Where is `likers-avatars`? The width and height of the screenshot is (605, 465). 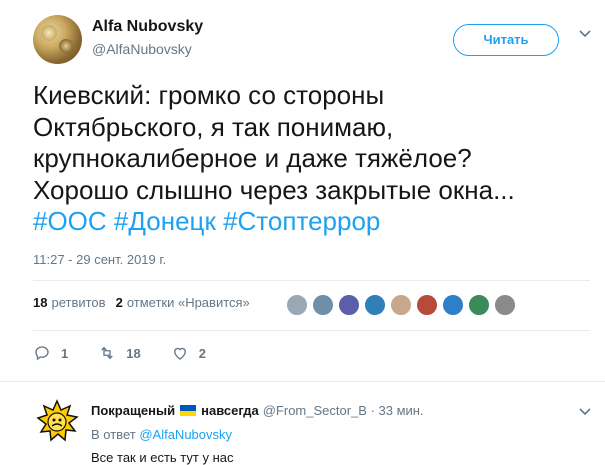
likers-avatars is located at coordinates (403, 305).